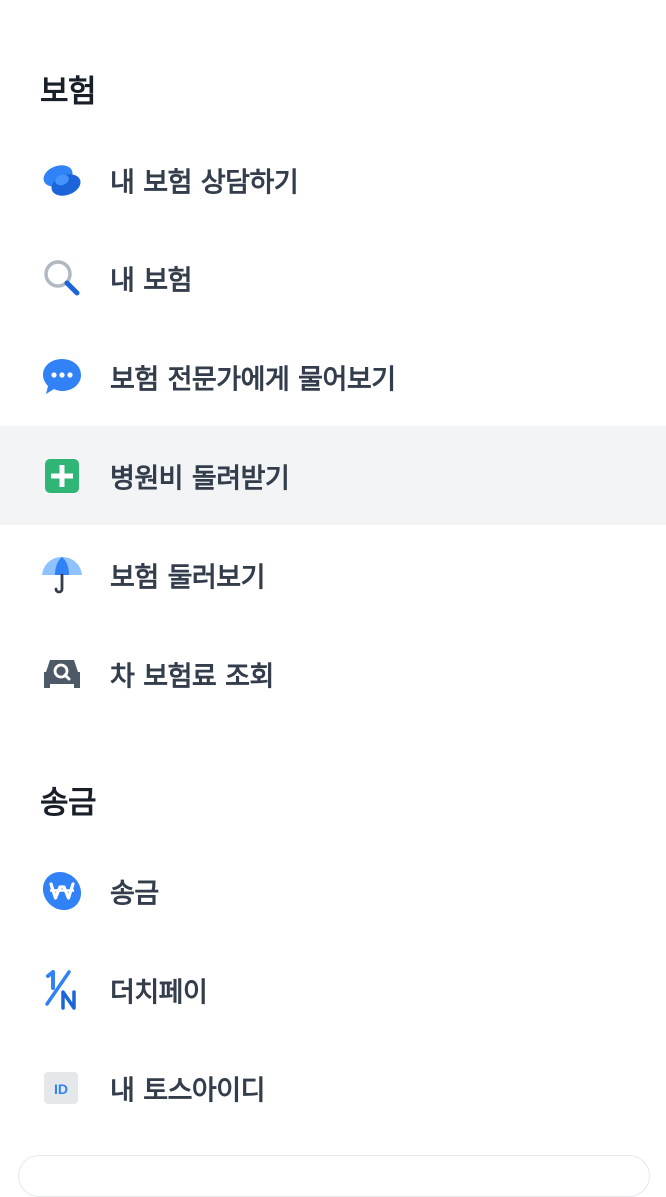 The image size is (666, 1197). What do you see at coordinates (62, 377) in the screenshot?
I see `chat-bubble-icon` at bounding box center [62, 377].